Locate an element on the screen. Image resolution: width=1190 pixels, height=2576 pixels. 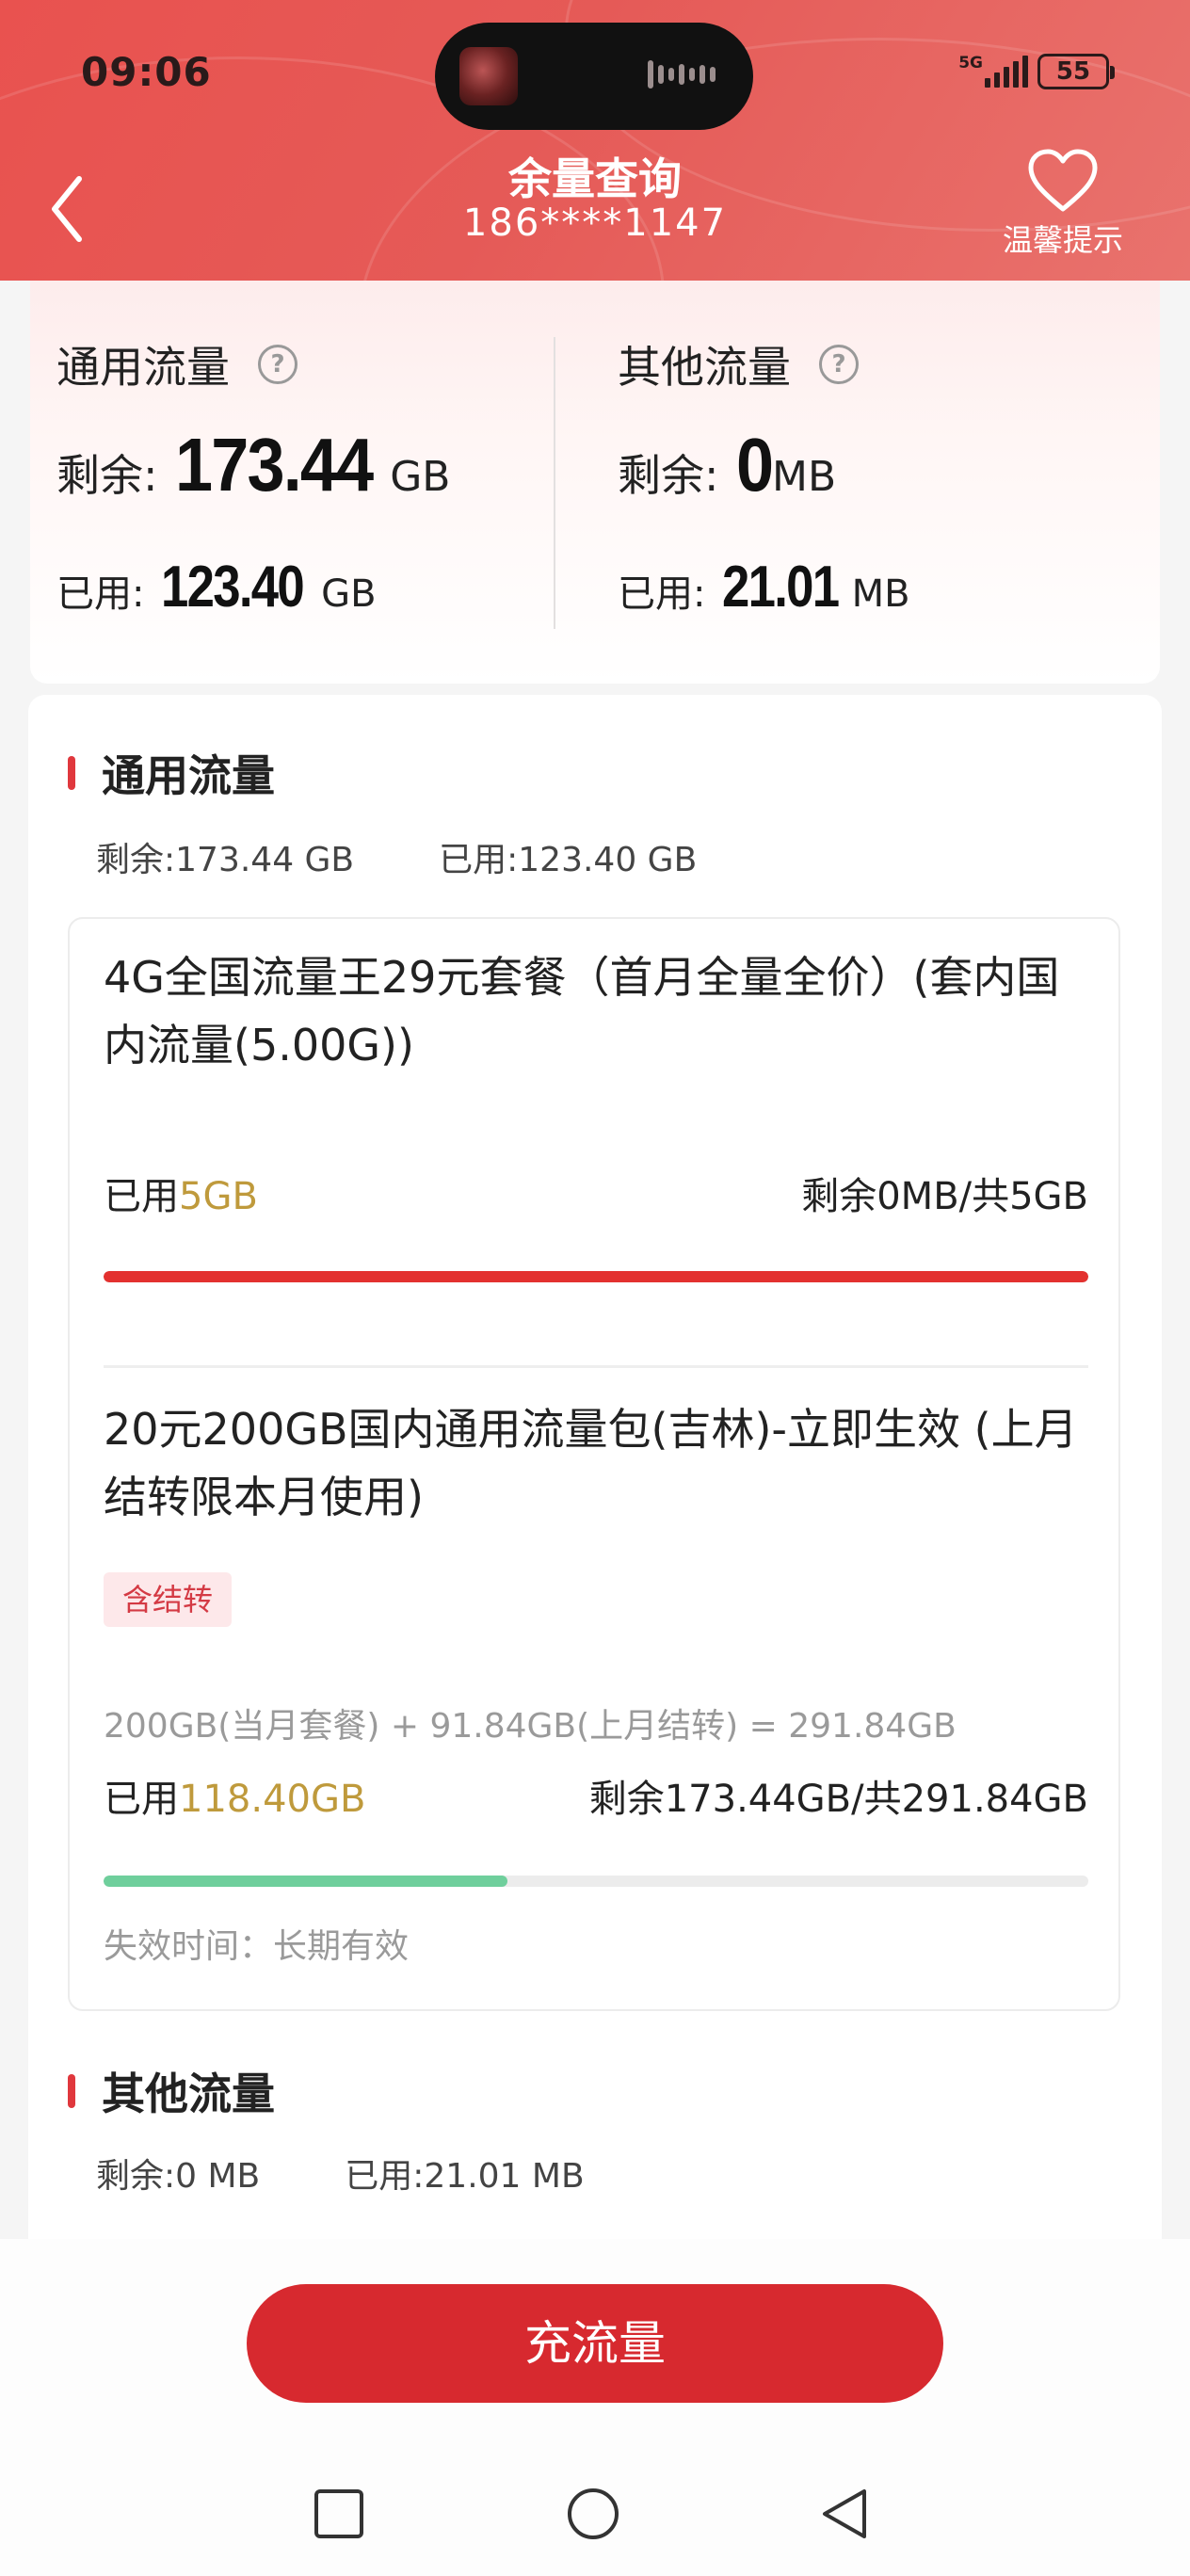
plan-formula: 200GB(当月套餐) + 91.84GB(上月结转) = 291.84GB is located at coordinates (530, 1726).